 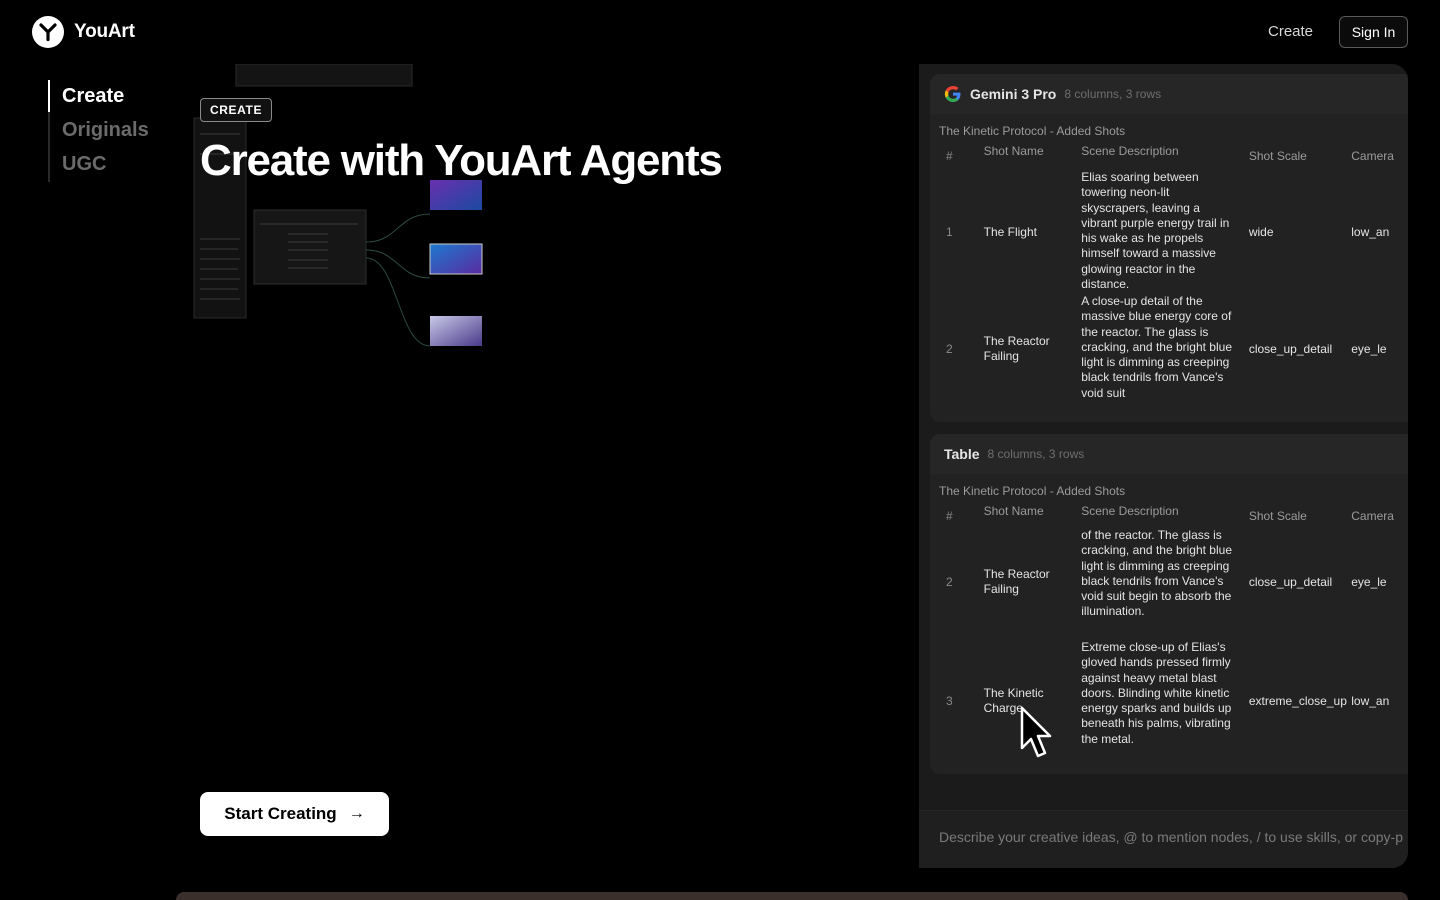 I want to click on hero-title: Create with YouArt Agents, so click(x=461, y=160).